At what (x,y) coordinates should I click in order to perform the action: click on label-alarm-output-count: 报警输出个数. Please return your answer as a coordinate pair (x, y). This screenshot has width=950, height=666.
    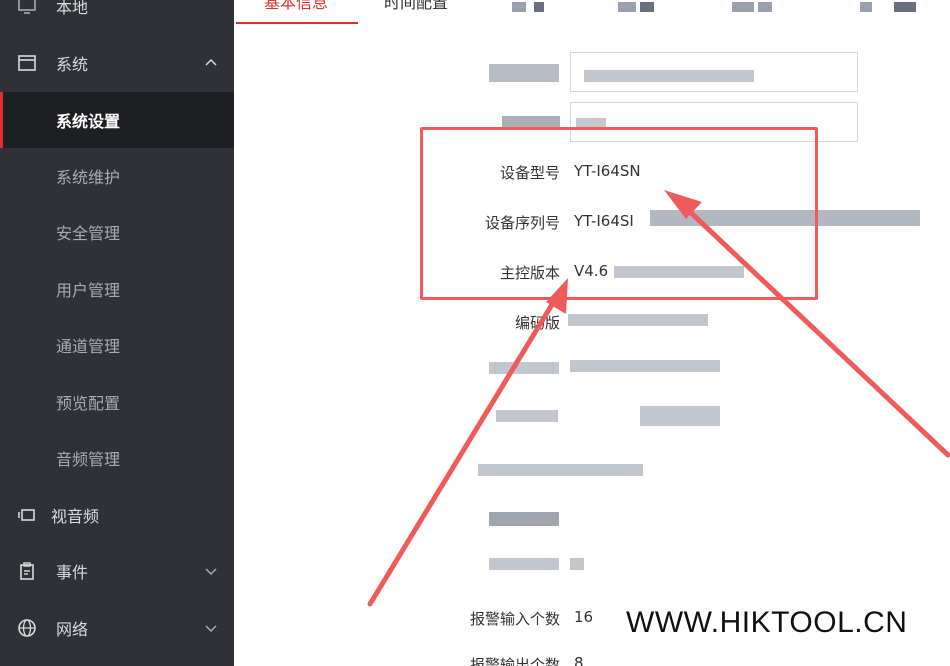
    Looking at the image, I should click on (514, 661).